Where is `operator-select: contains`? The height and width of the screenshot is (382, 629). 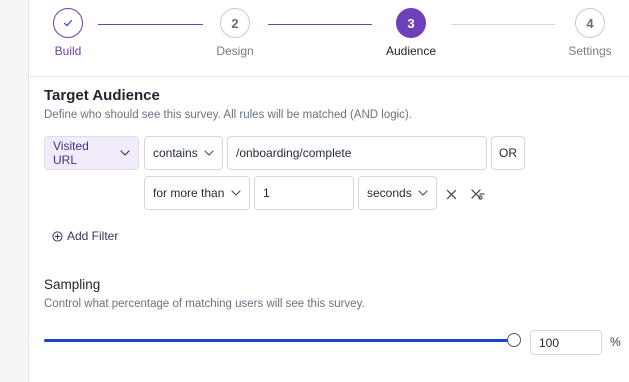 operator-select: contains is located at coordinates (183, 153).